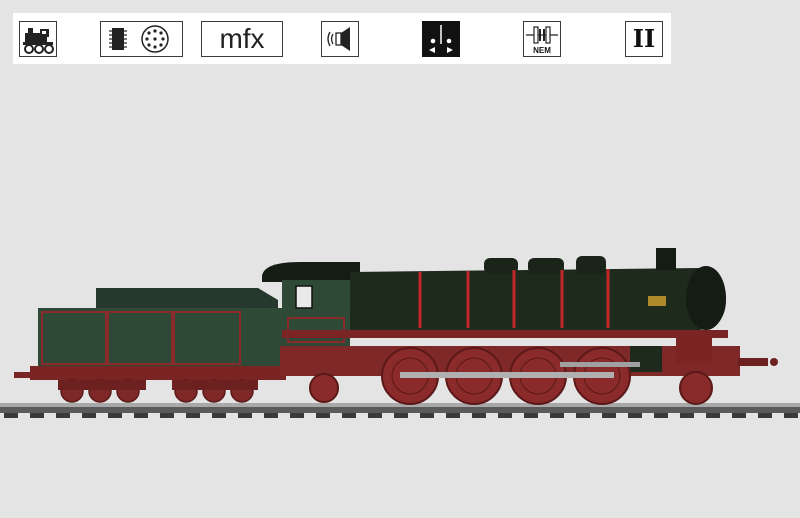  I want to click on gauge-label: II, so click(644, 38).